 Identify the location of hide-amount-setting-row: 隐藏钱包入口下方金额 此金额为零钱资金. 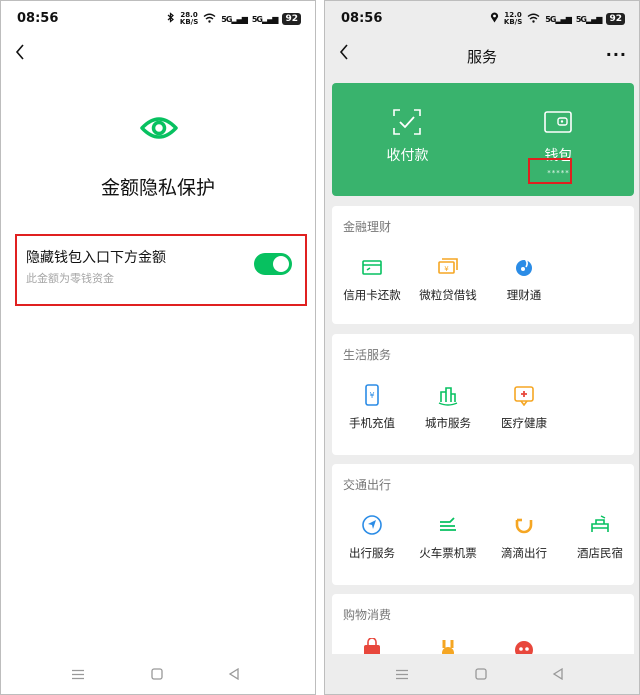
(161, 270).